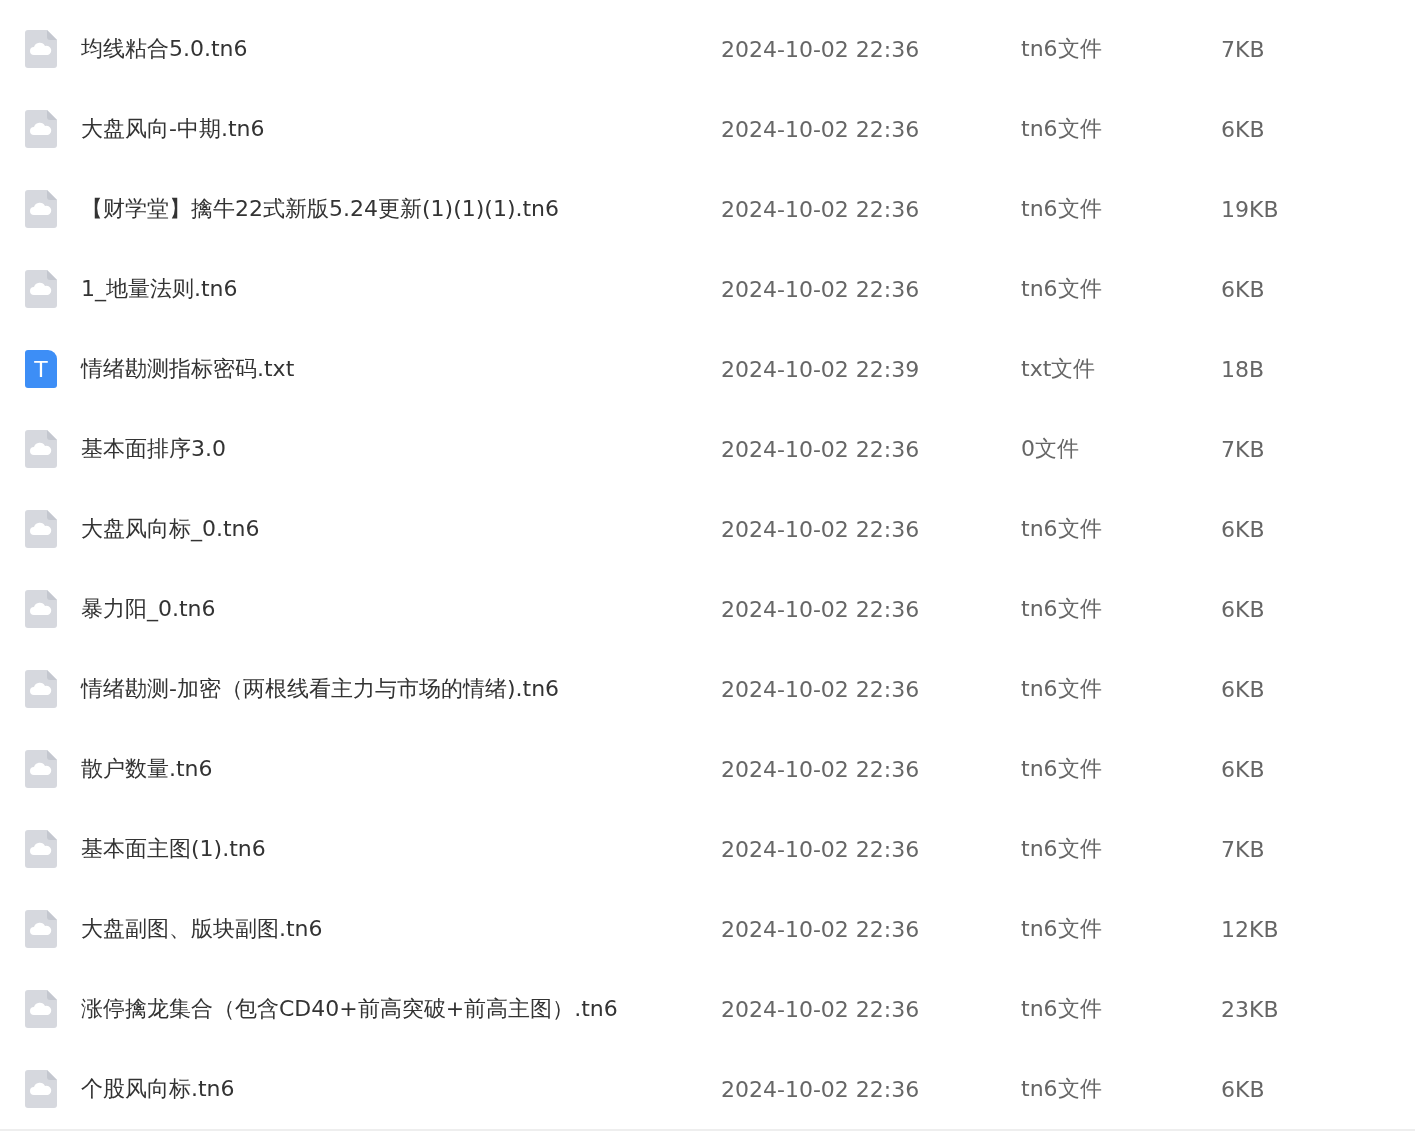 This screenshot has height=1135, width=1415. What do you see at coordinates (401, 849) in the screenshot?
I see `file-name: 基本面主图(1).tn6` at bounding box center [401, 849].